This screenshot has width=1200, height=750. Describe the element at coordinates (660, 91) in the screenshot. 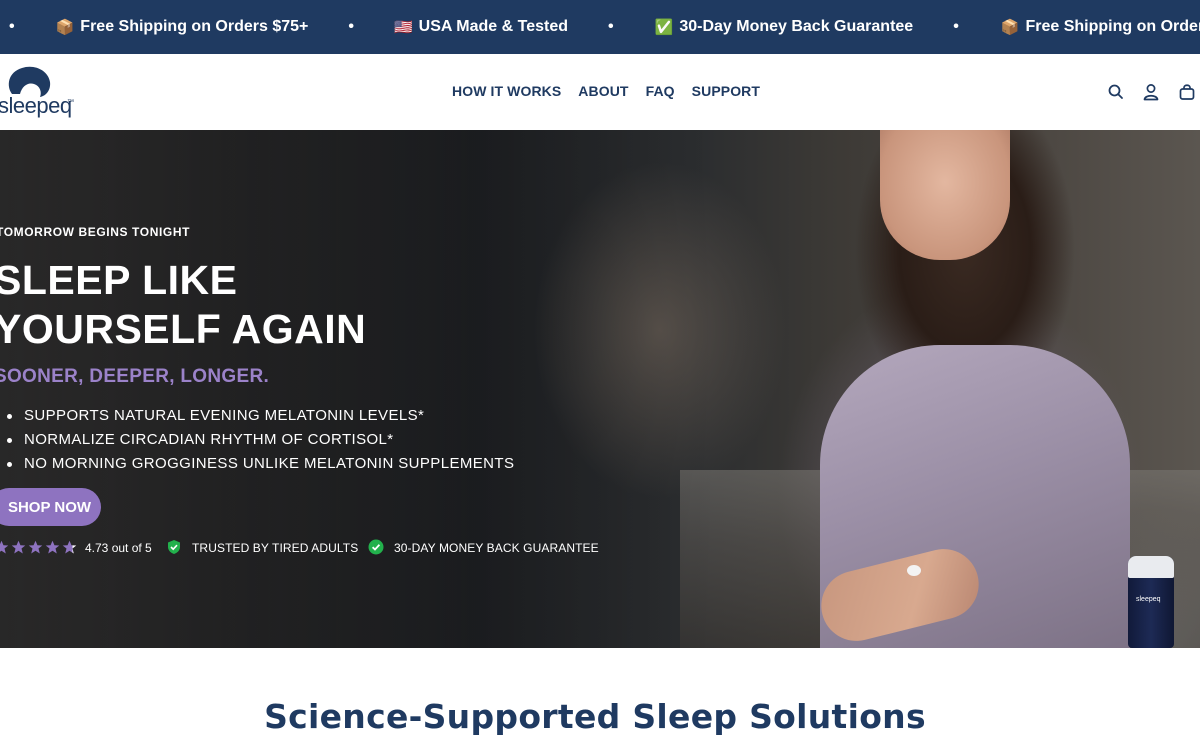

I see `nav-faq: FAQ` at that location.